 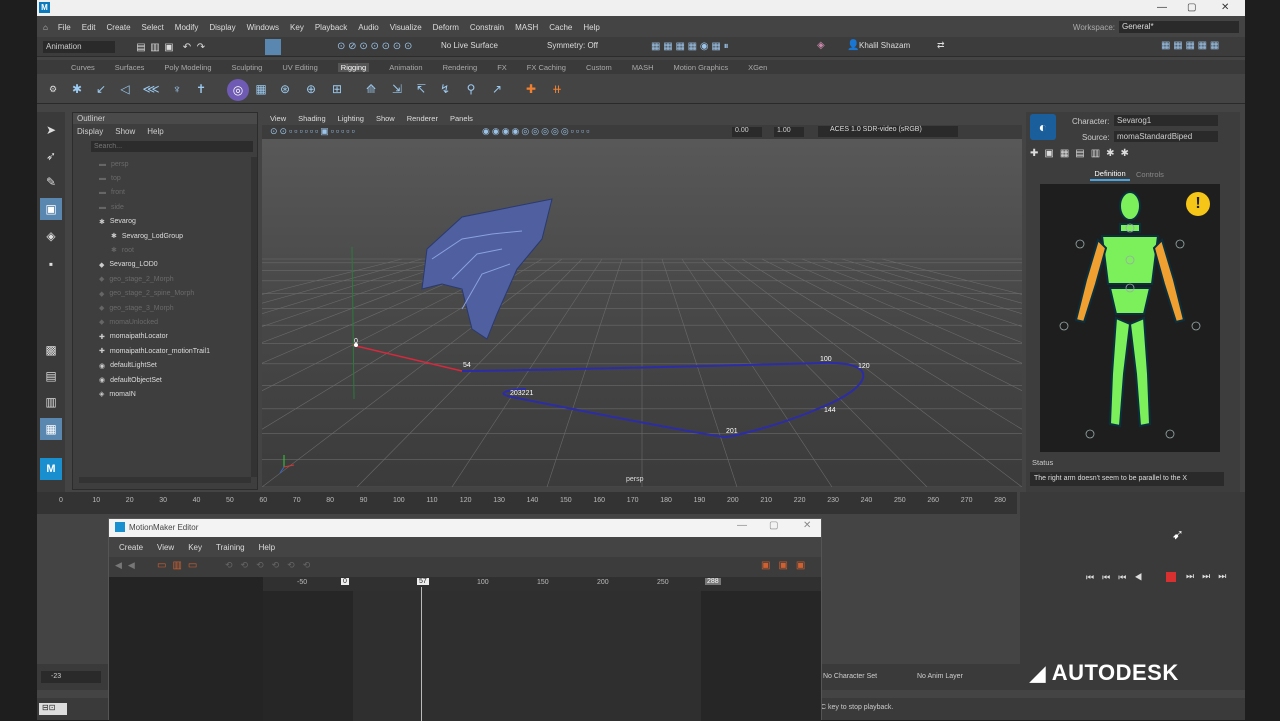 I want to click on menu-cache: Cache, so click(x=560, y=27).